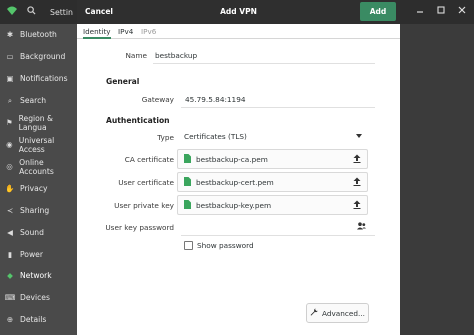 This screenshot has height=335, width=474. What do you see at coordinates (234, 205) in the screenshot?
I see `user-private-key-filename: bestbackup-key.pem` at bounding box center [234, 205].